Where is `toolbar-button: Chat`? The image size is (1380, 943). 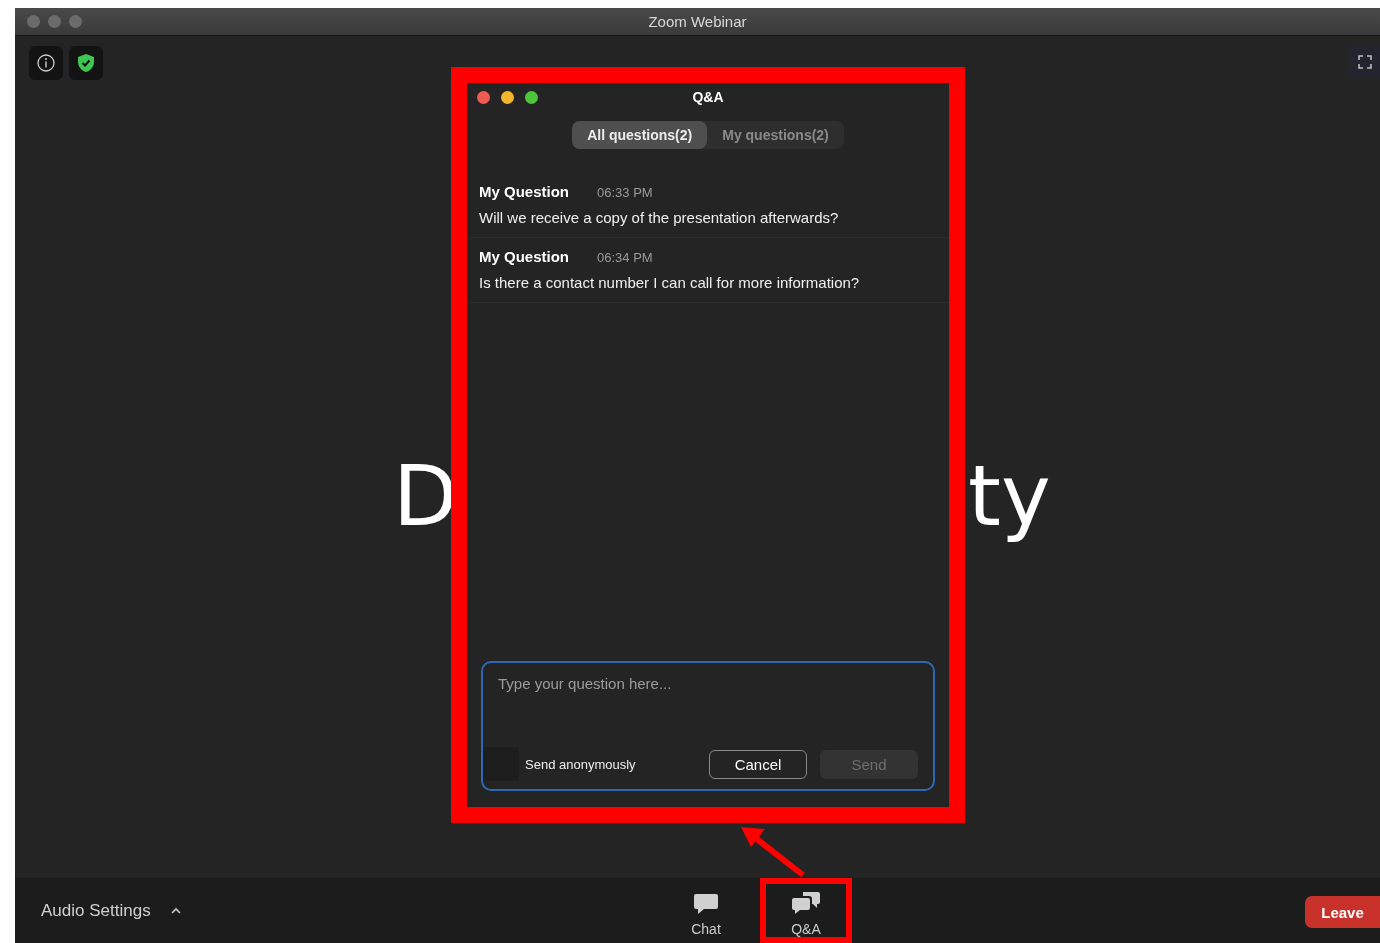
toolbar-button: Chat is located at coordinates (706, 910).